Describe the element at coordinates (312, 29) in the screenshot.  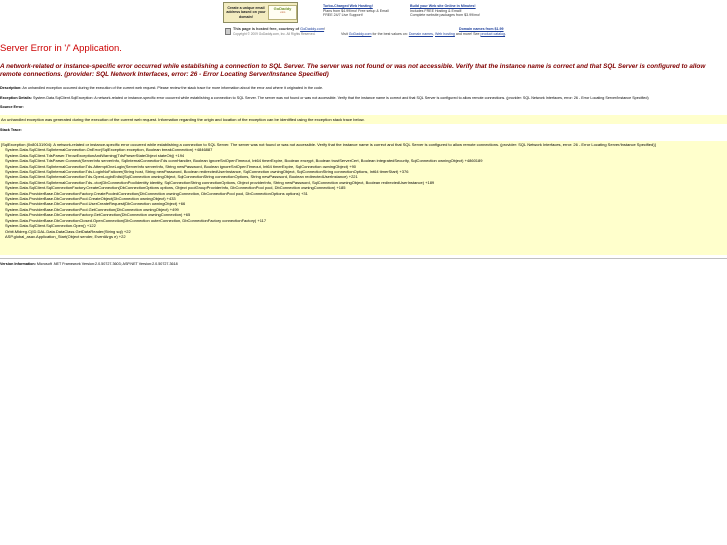
I see `godaddy-link: GoDaddy.com` at that location.